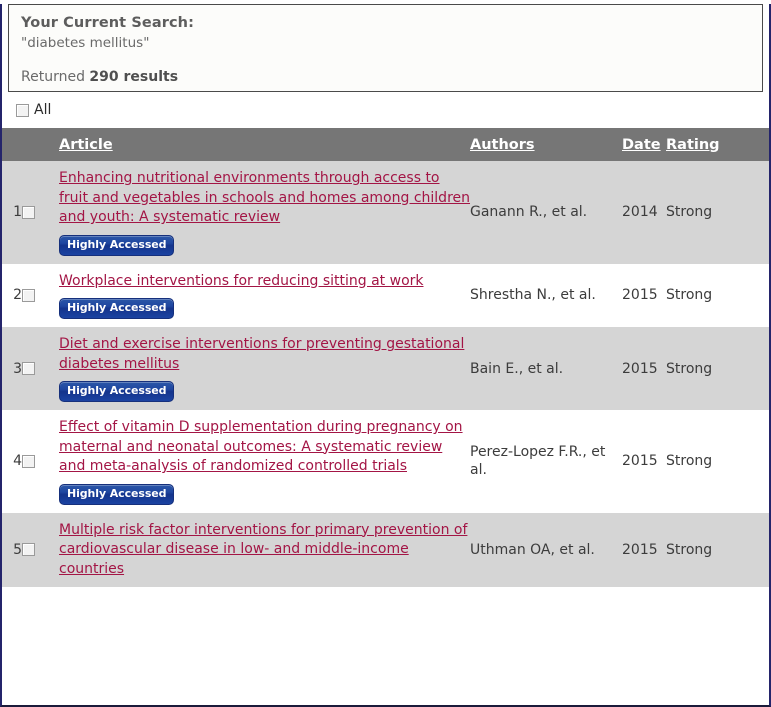 Image resolution: width=771 pixels, height=707 pixels. I want to click on current-search-title: Your Current Search:, so click(107, 23).